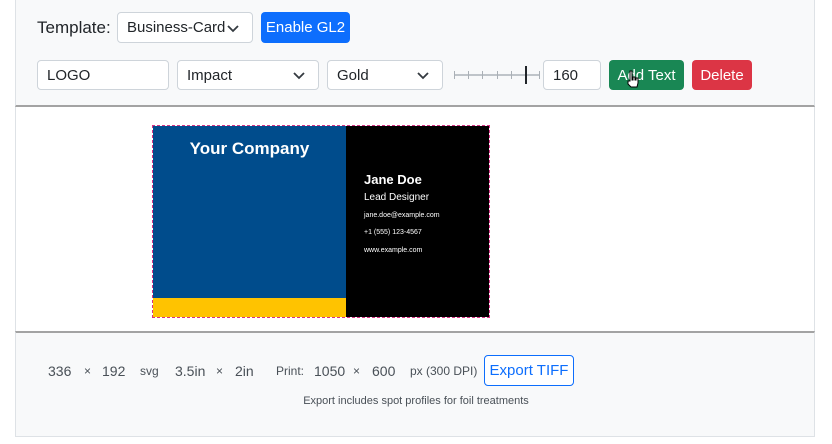 This screenshot has width=832, height=444. What do you see at coordinates (244, 371) in the screenshot?
I see `height-in: 2in` at bounding box center [244, 371].